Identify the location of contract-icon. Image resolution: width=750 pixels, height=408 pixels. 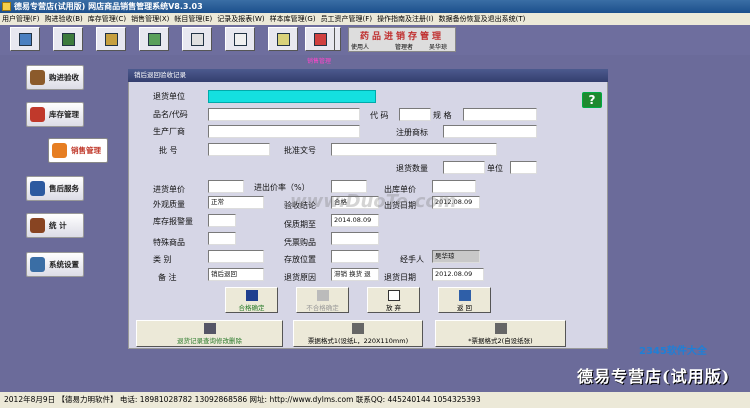
(68, 39).